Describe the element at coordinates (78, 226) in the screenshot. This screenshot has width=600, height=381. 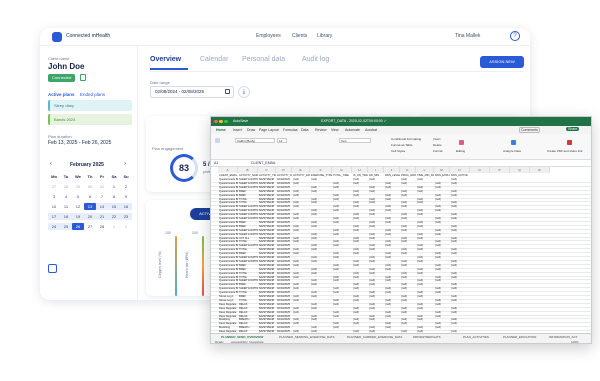
I see `calendar-day: 26` at that location.